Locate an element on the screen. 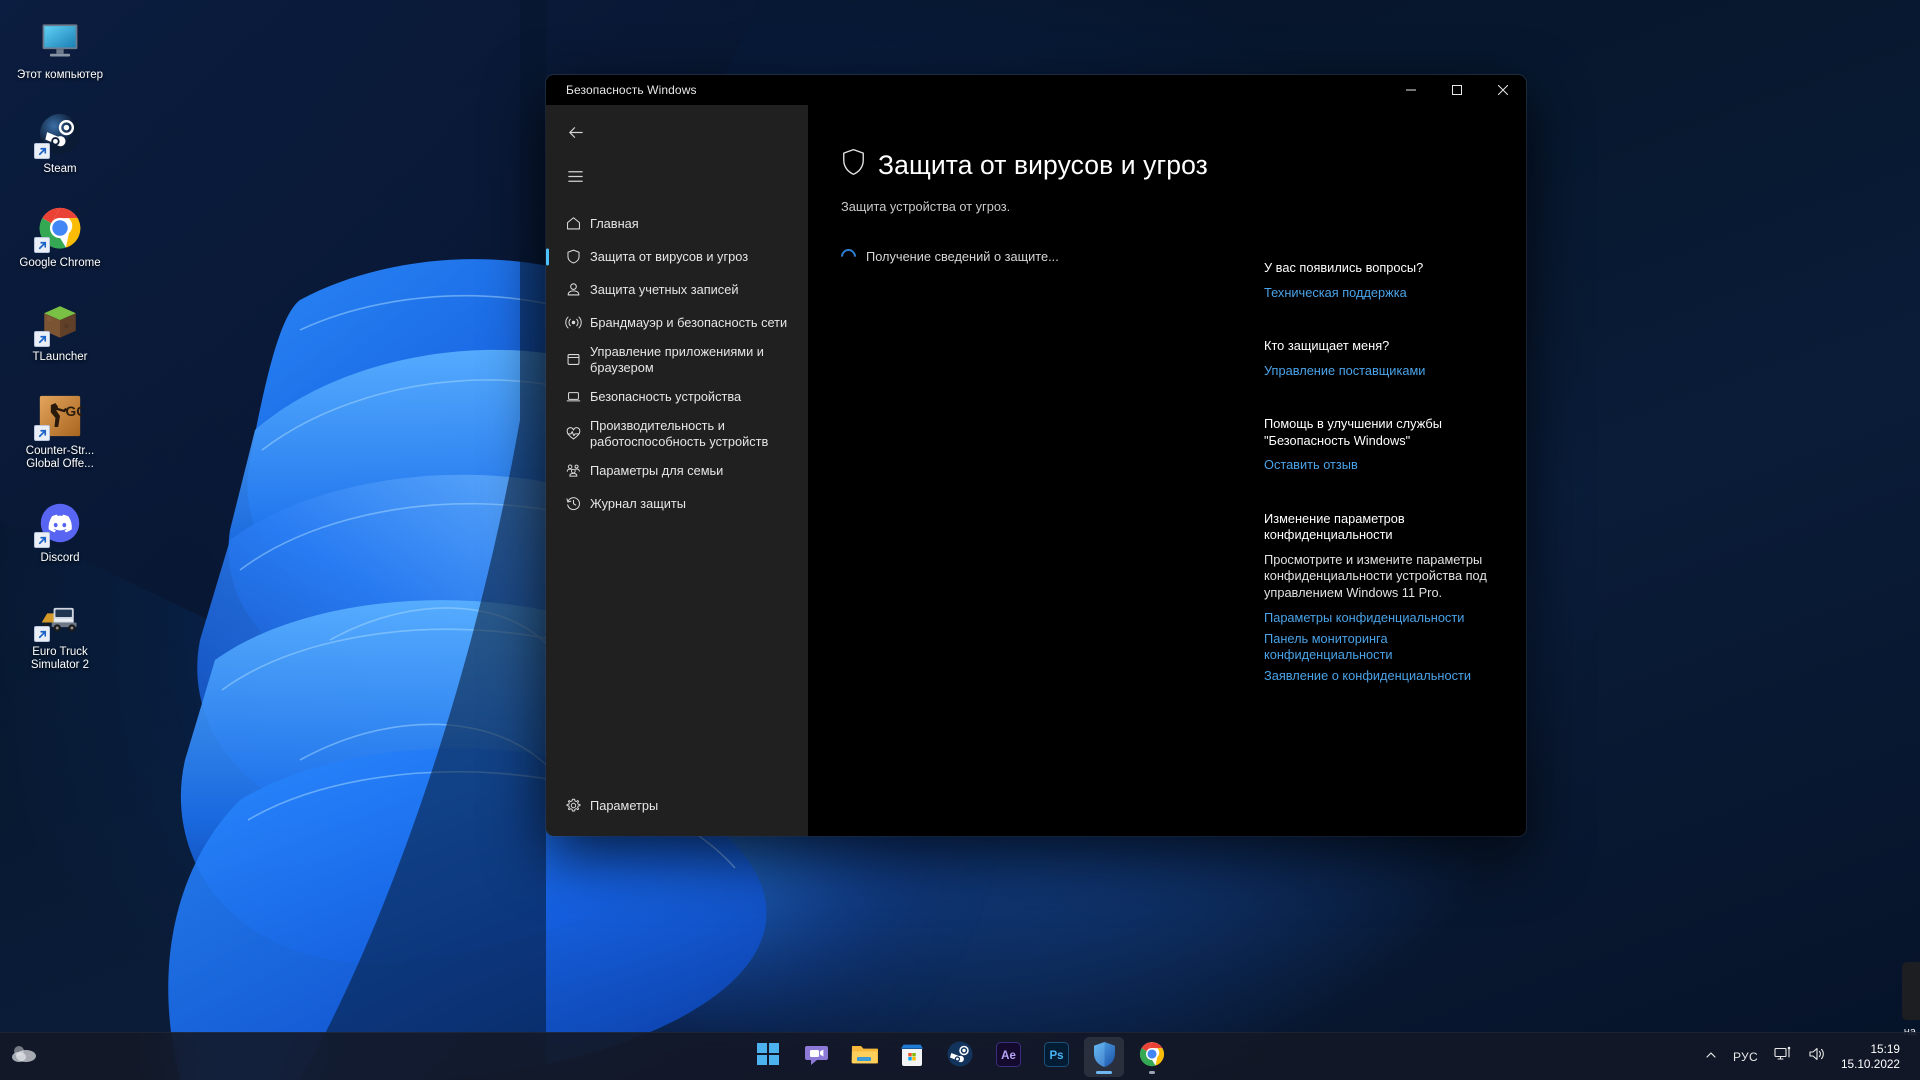  svg-text: Ae is located at coordinates (1008, 1056).